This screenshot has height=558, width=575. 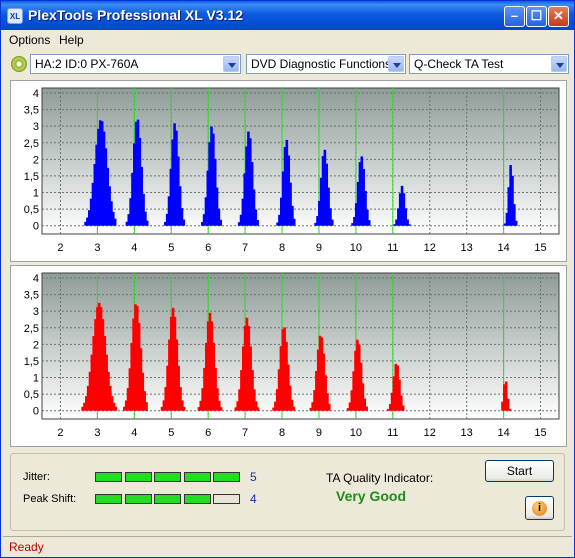 I want to click on maximize-icon: ☐, so click(x=536, y=15).